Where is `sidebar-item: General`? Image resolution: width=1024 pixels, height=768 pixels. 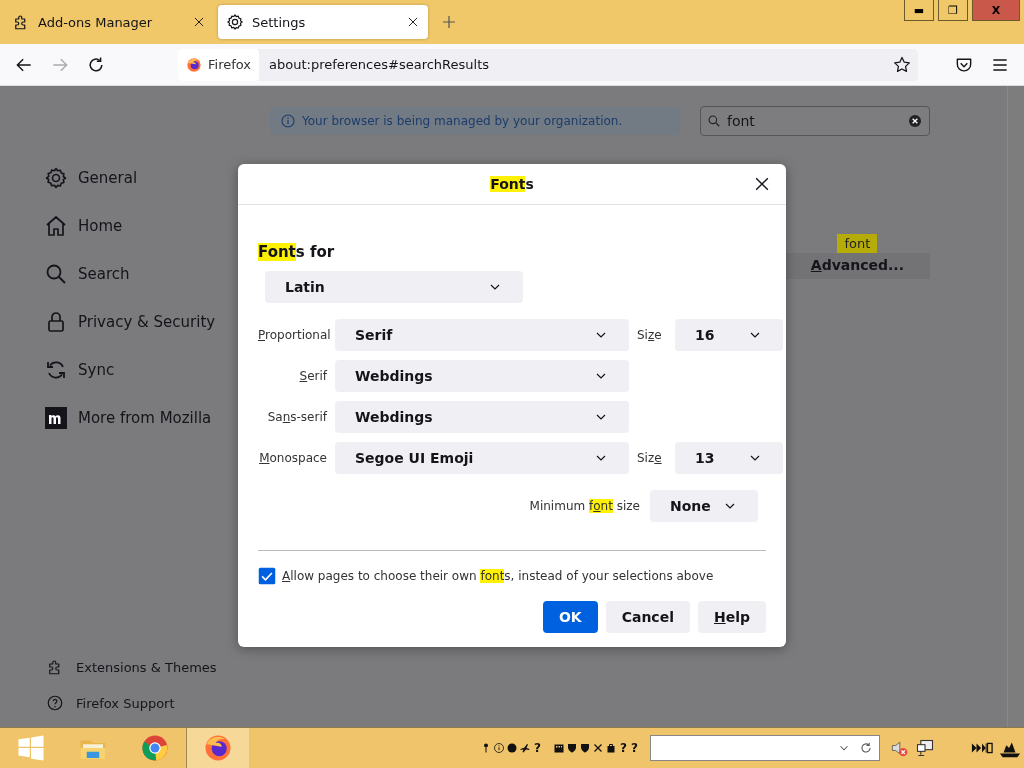
sidebar-item: General is located at coordinates (137, 178).